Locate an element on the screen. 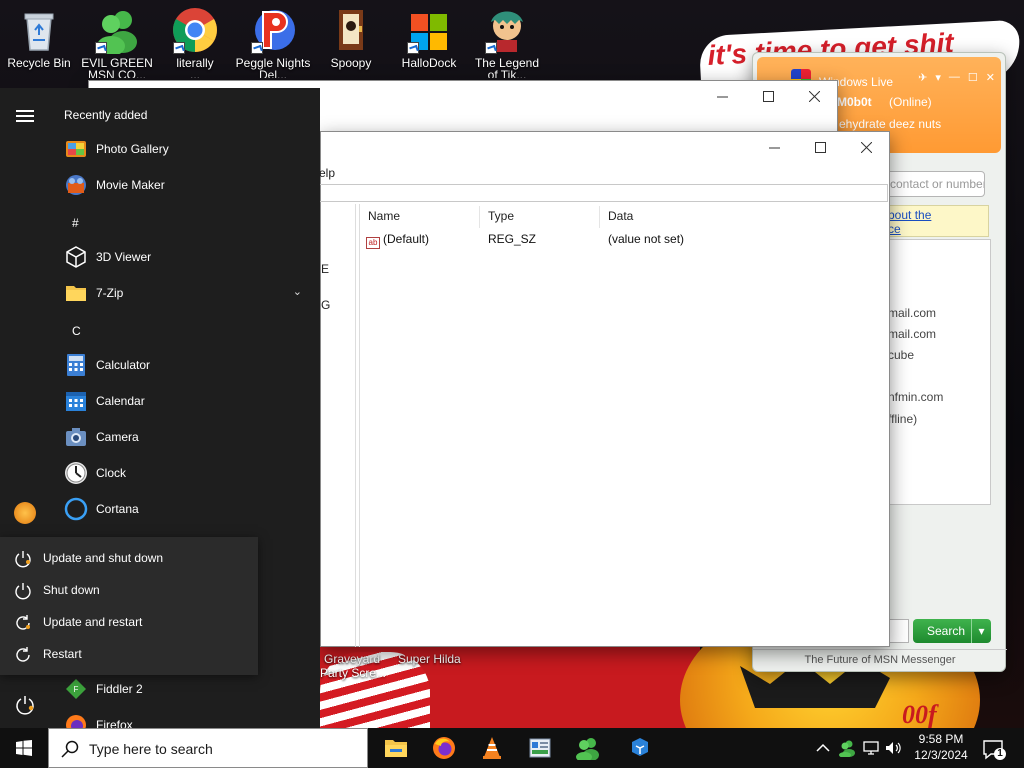 This screenshot has height=768, width=1024. messenger-ad-link: bout the is located at coordinates (909, 215).